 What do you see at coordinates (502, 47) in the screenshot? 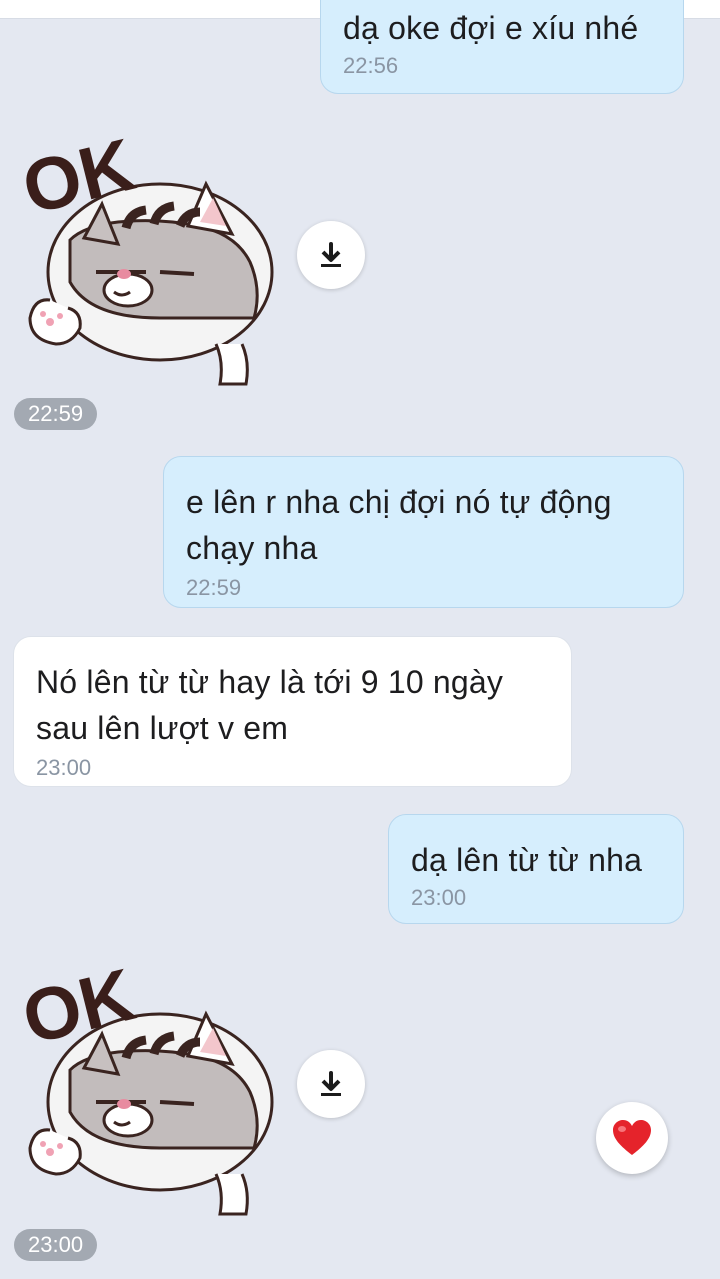
I see `outgoing-message: dạ oke đợi e xíu nhé 22:56` at bounding box center [502, 47].